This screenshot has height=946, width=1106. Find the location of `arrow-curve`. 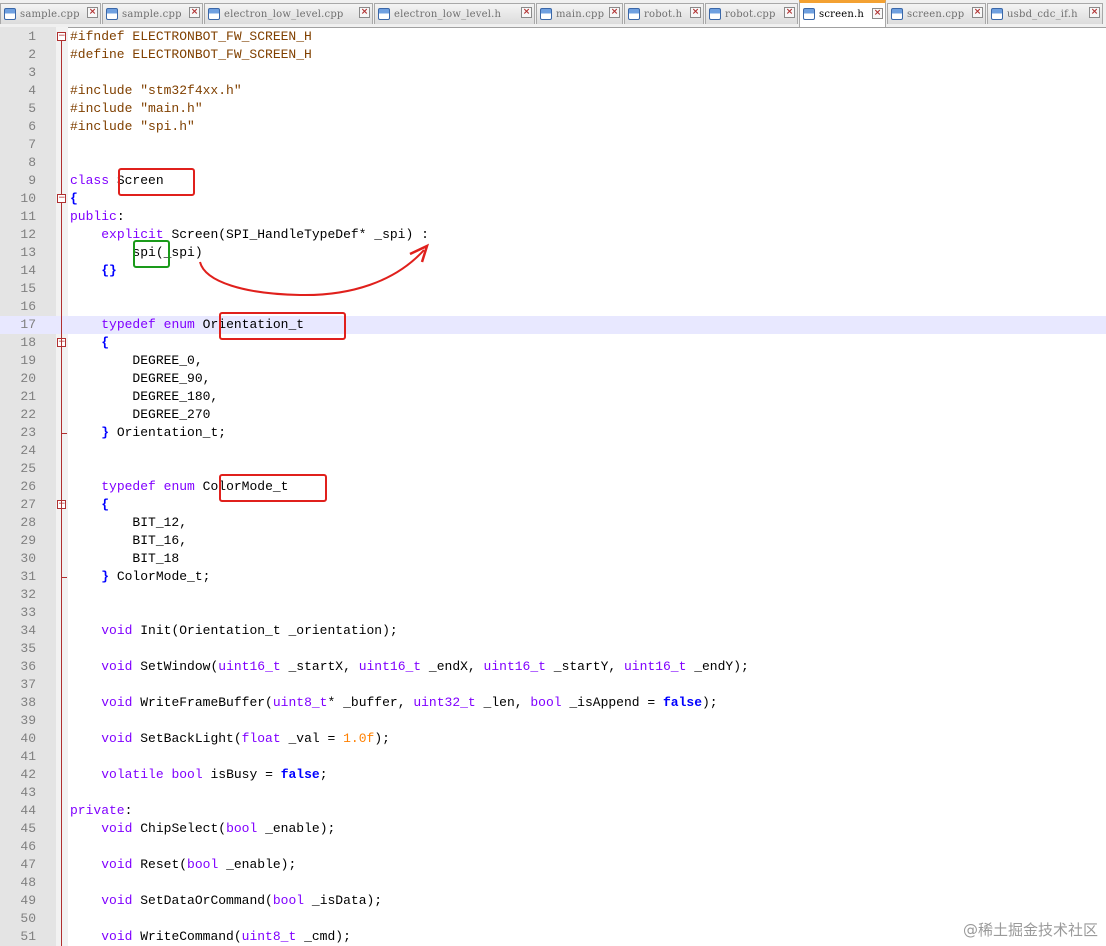

arrow-curve is located at coordinates (312, 273).